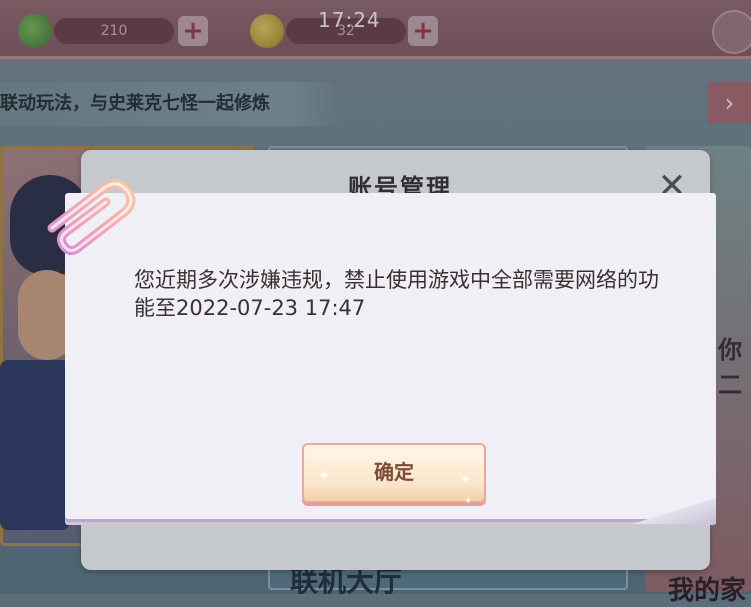 The height and width of the screenshot is (607, 751). Describe the element at coordinates (91, 217) in the screenshot. I see `paperclip-icon` at that location.